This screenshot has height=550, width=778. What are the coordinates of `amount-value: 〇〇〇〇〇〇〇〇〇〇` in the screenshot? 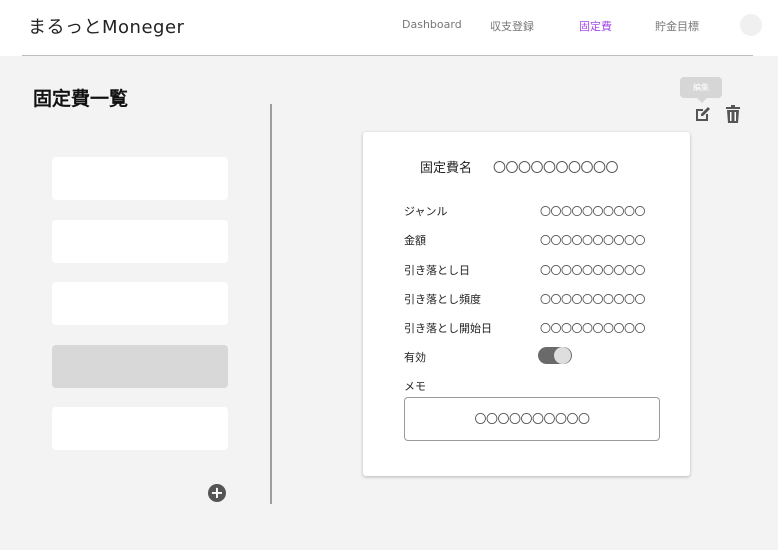 It's located at (593, 240).